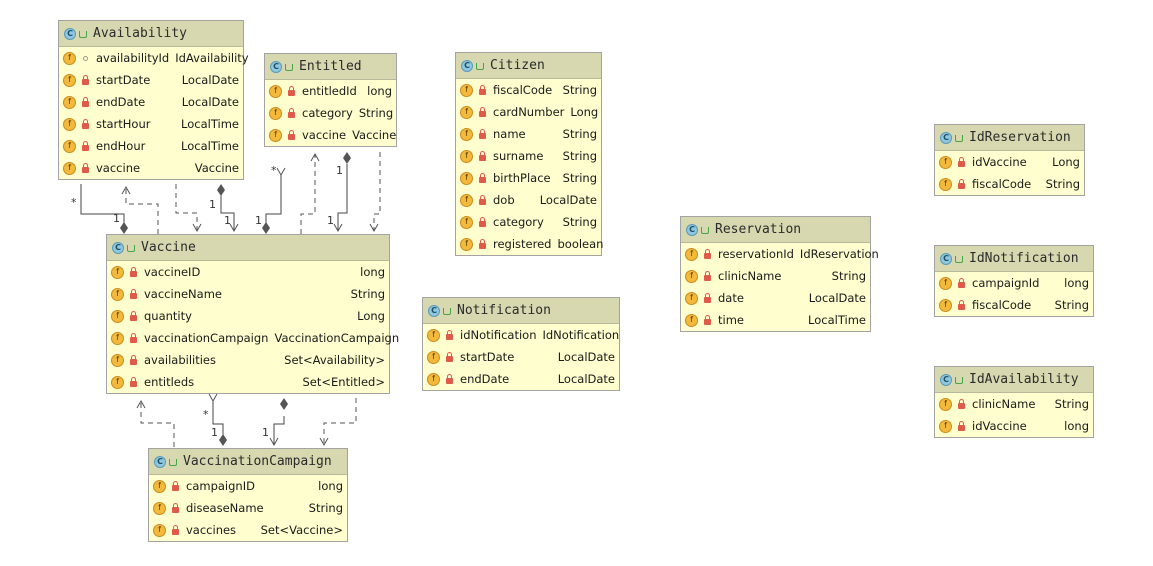  What do you see at coordinates (581, 335) in the screenshot?
I see `field-type: IdNotification` at bounding box center [581, 335].